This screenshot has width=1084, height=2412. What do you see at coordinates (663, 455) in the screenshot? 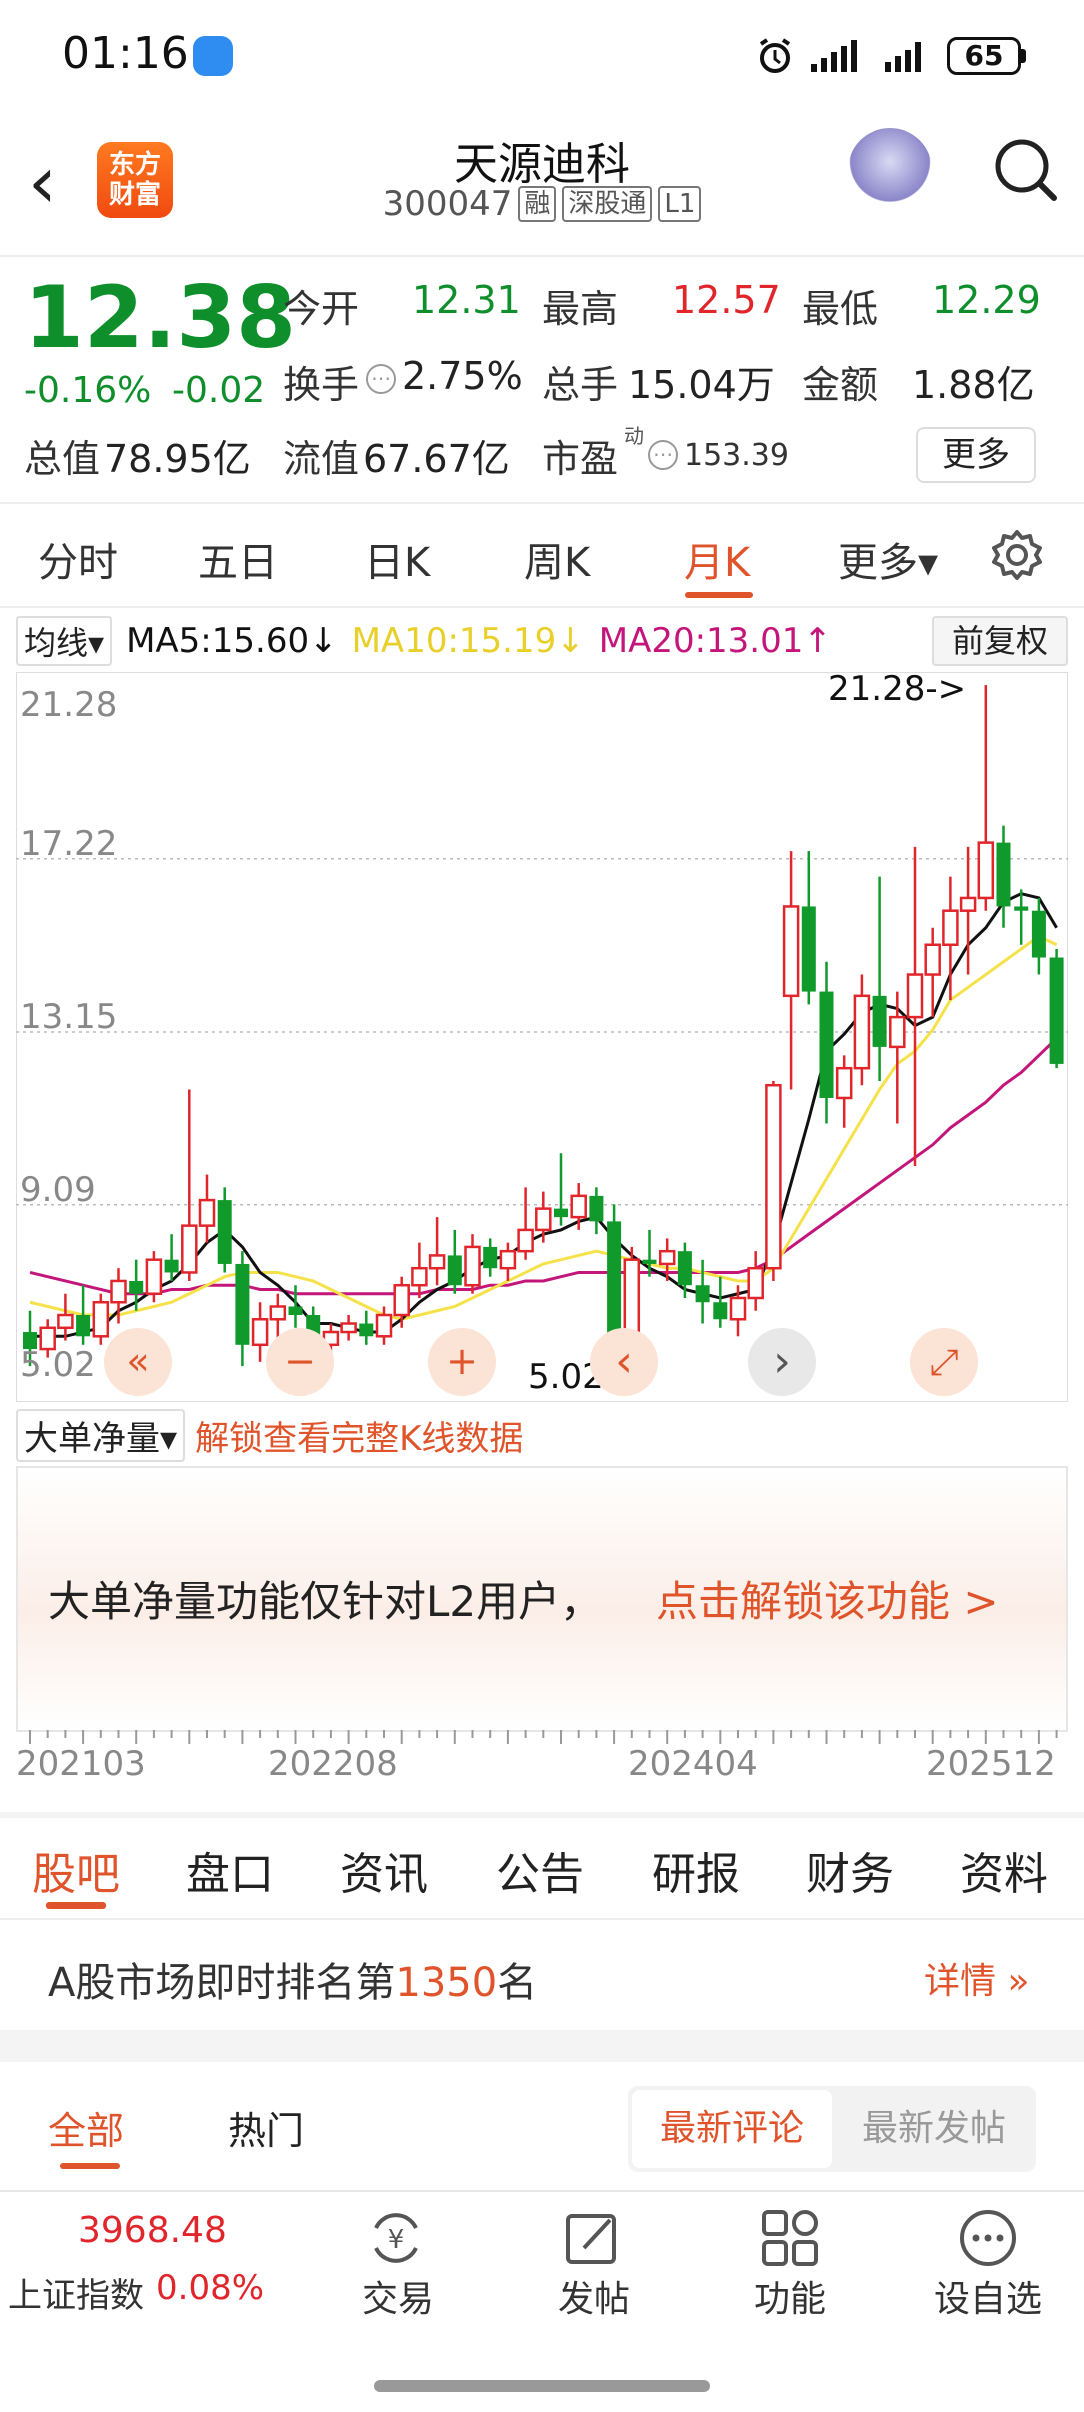
I see `pe-info-icon: ⋯` at bounding box center [663, 455].